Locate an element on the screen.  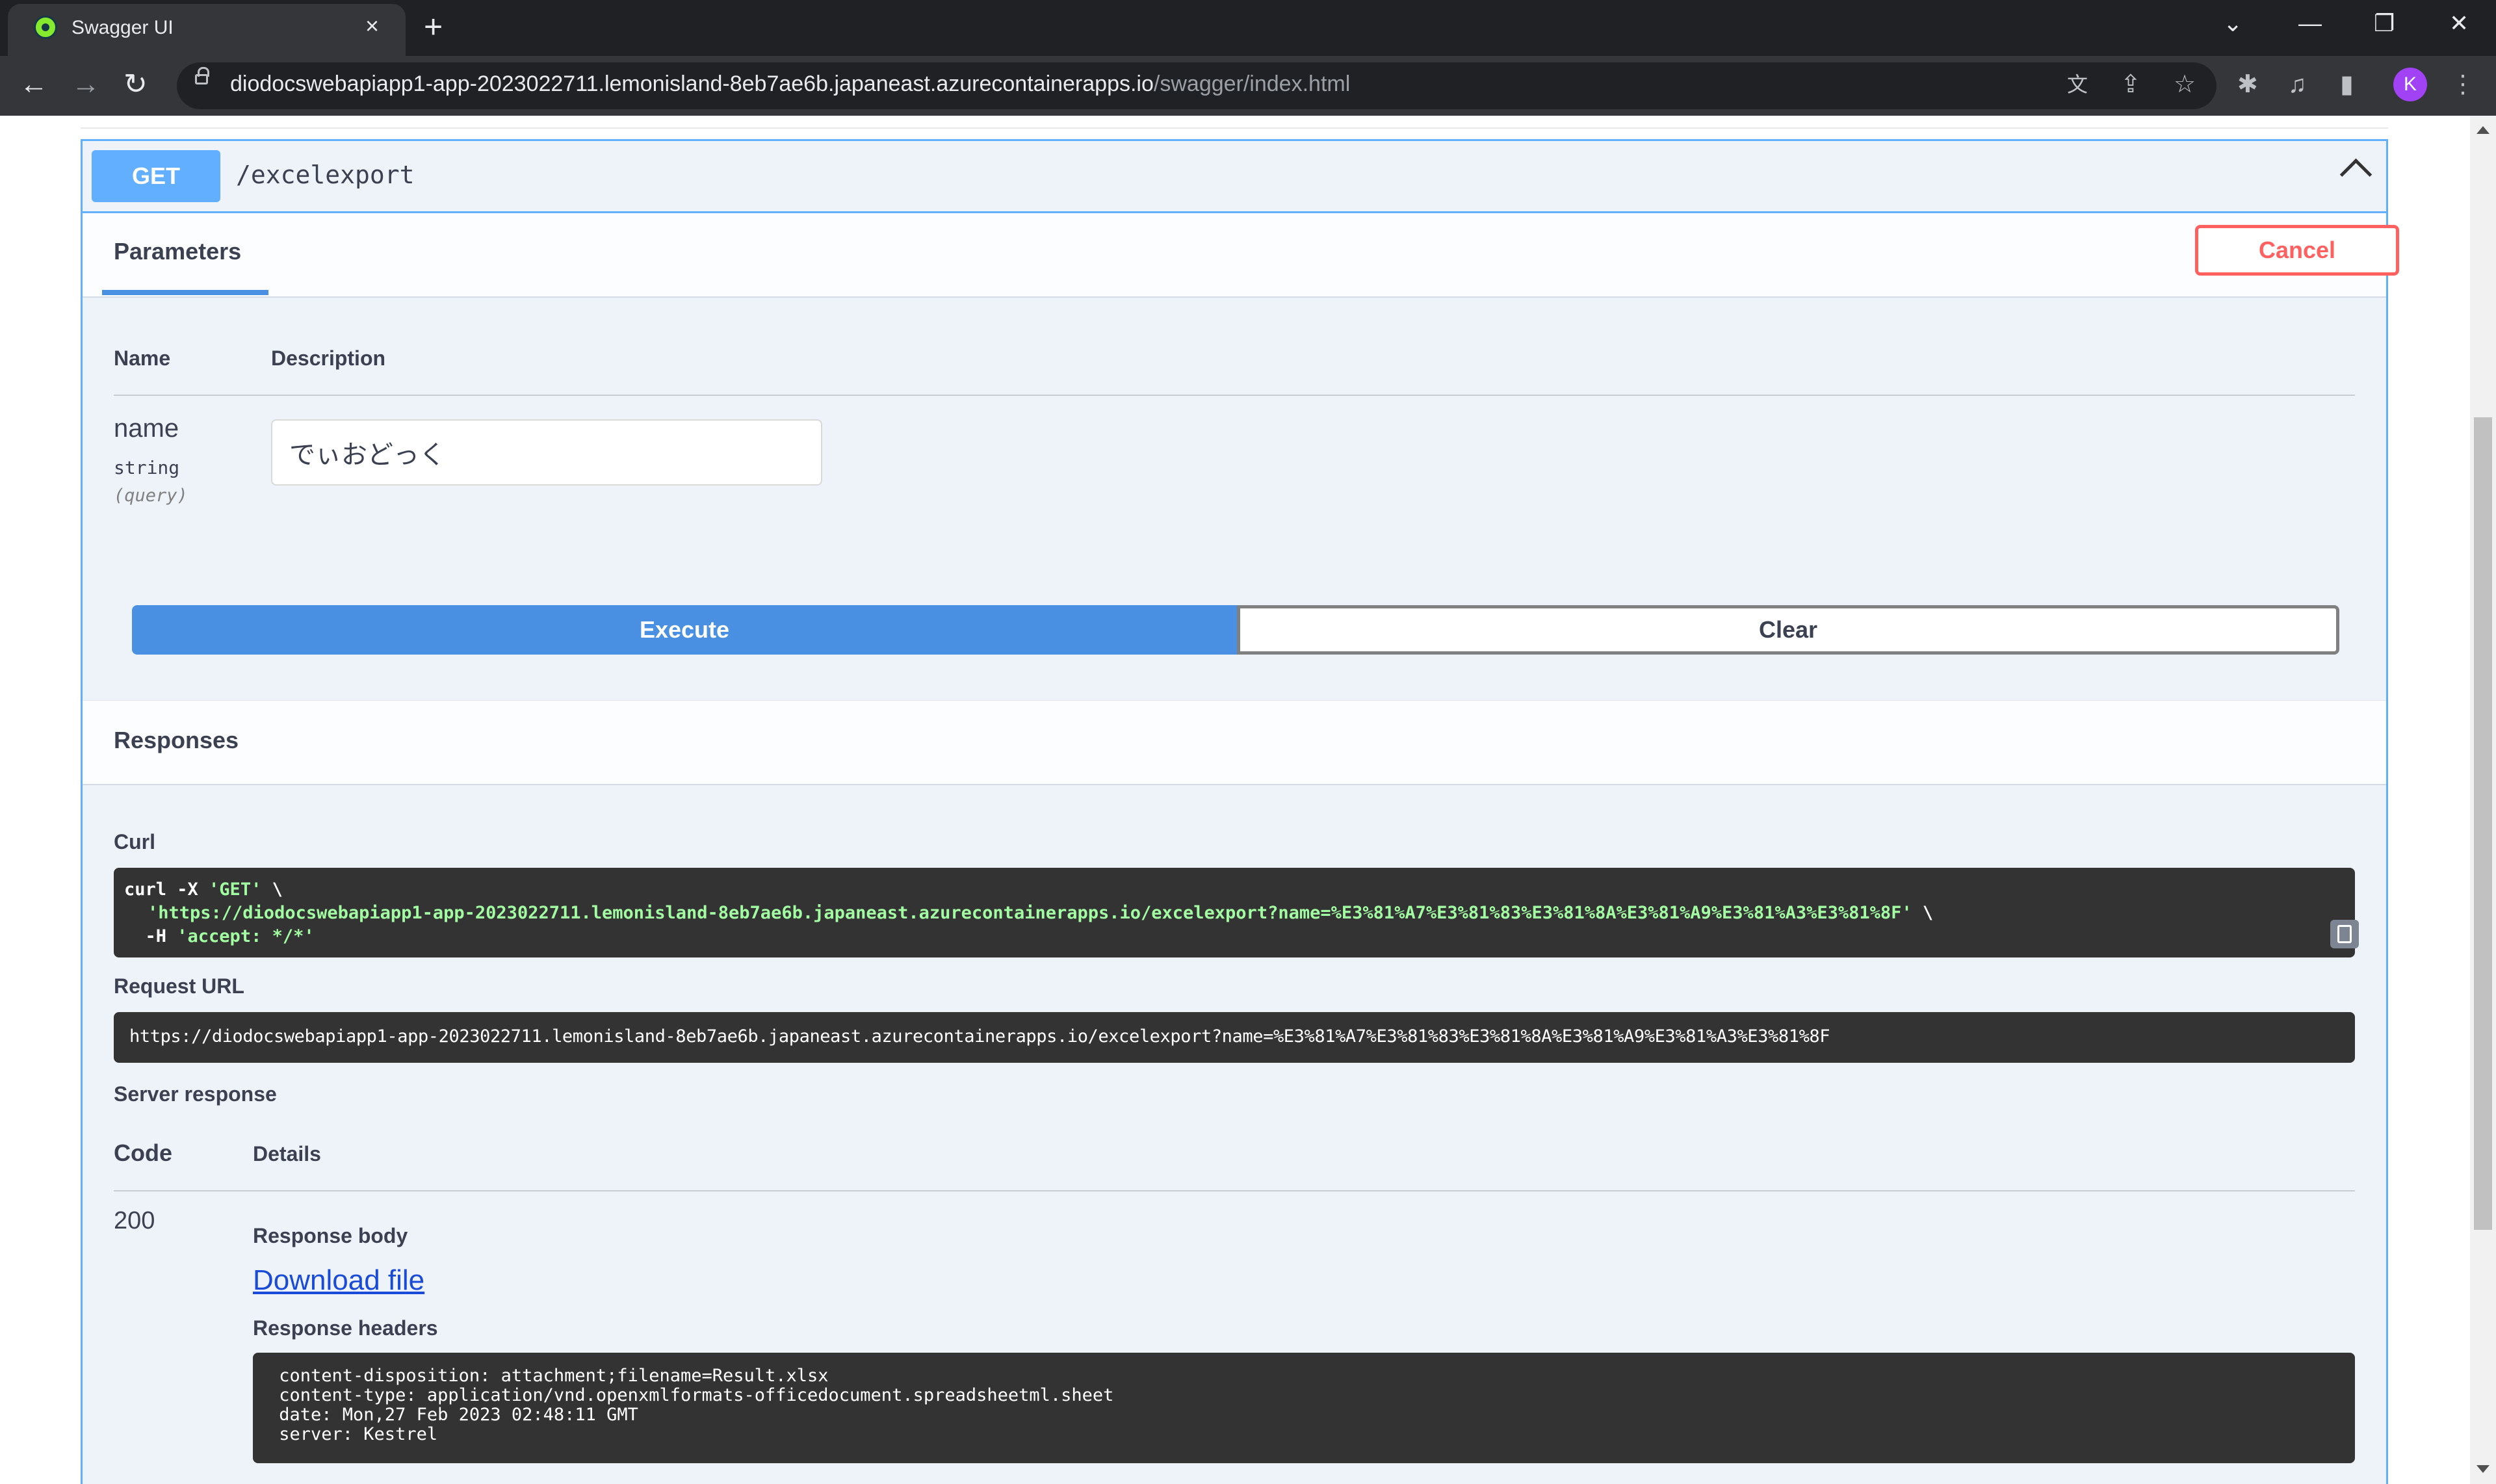
execute-wrapper: Execute Clear is located at coordinates (1236, 631).